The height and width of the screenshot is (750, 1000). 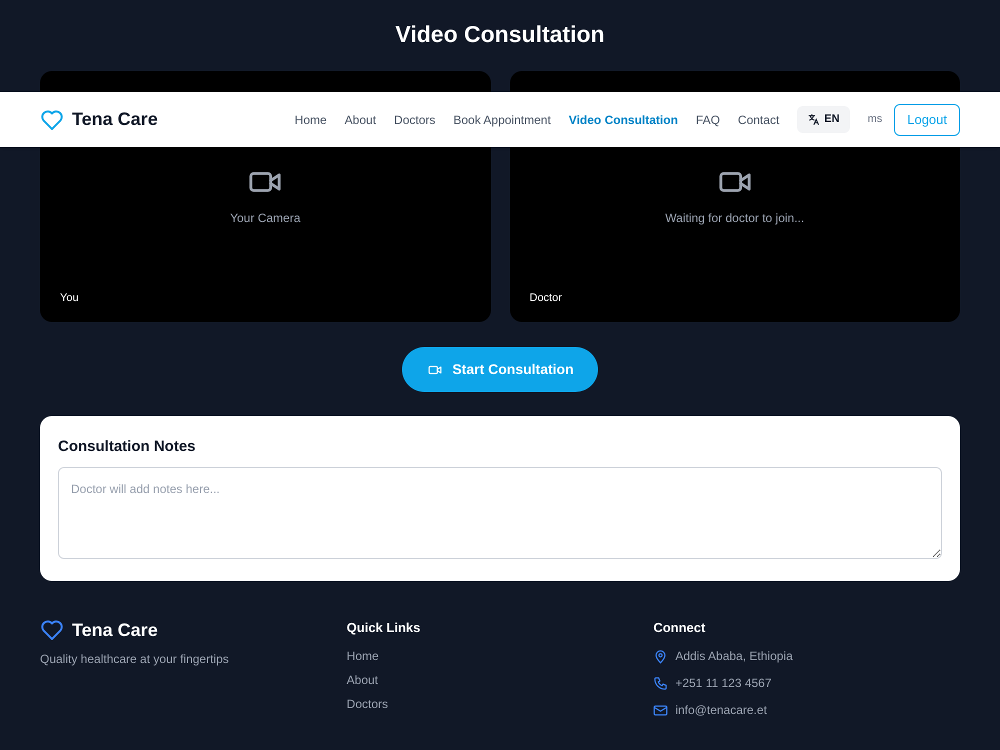 What do you see at coordinates (875, 120) in the screenshot?
I see `user-name: ms` at bounding box center [875, 120].